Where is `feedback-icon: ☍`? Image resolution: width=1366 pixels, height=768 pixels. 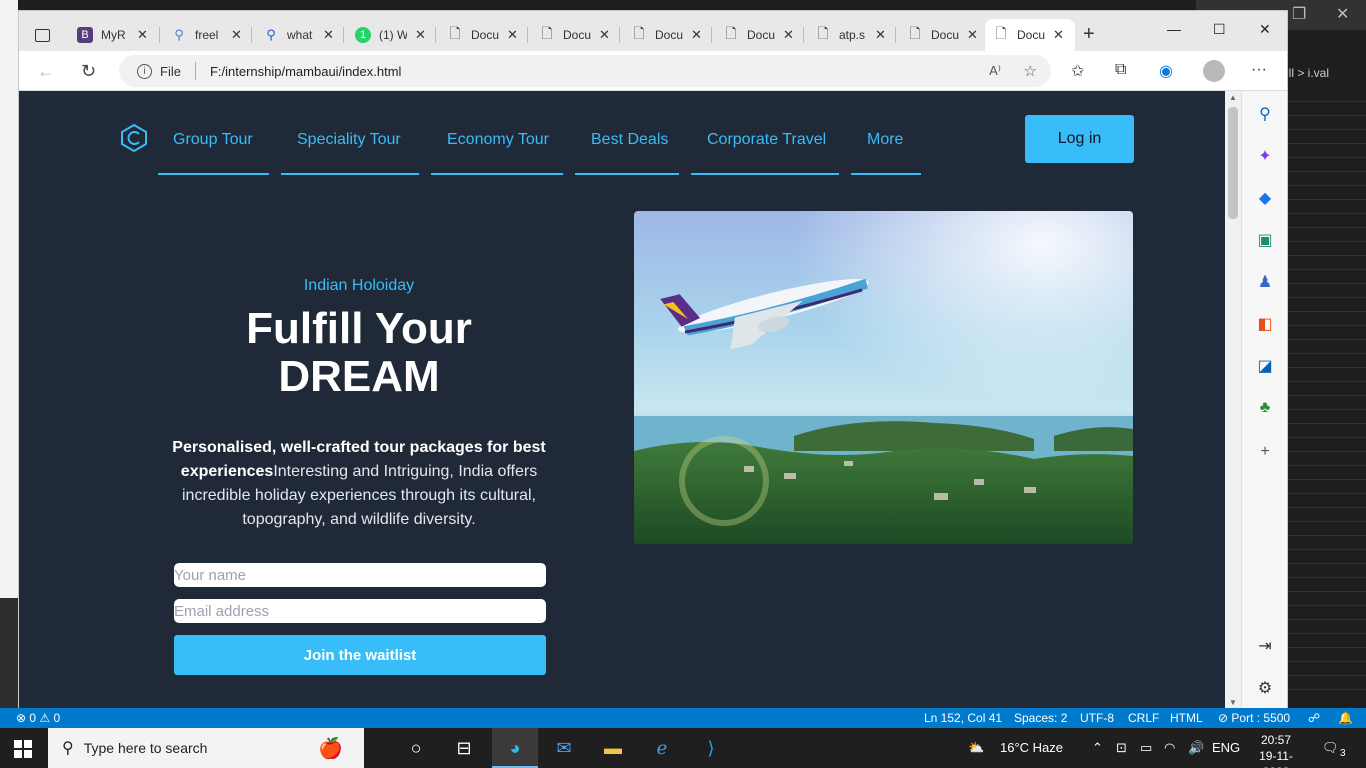
feedback-icon: ☍ is located at coordinates (1314, 718).